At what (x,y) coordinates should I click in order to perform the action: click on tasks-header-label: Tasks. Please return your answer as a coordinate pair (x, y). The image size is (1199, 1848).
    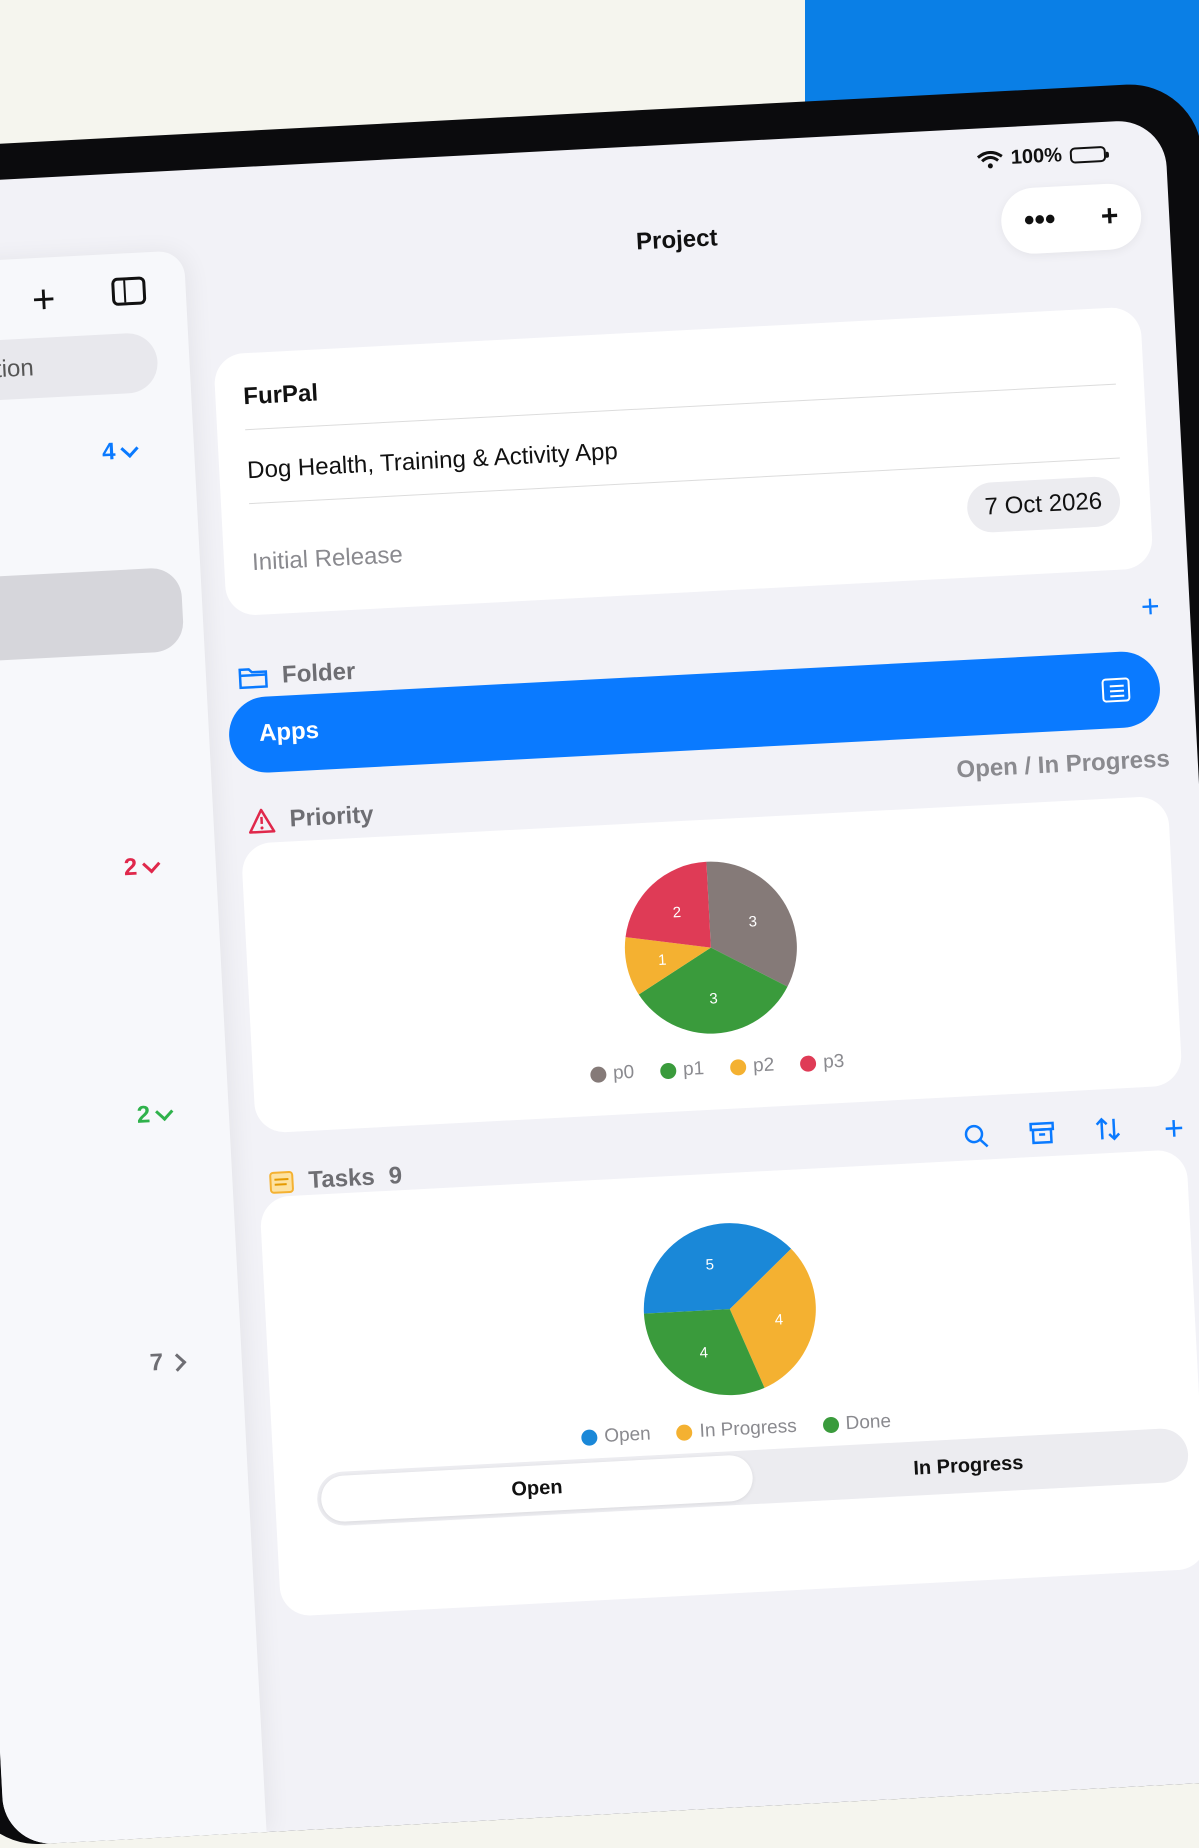
    Looking at the image, I should click on (342, 1179).